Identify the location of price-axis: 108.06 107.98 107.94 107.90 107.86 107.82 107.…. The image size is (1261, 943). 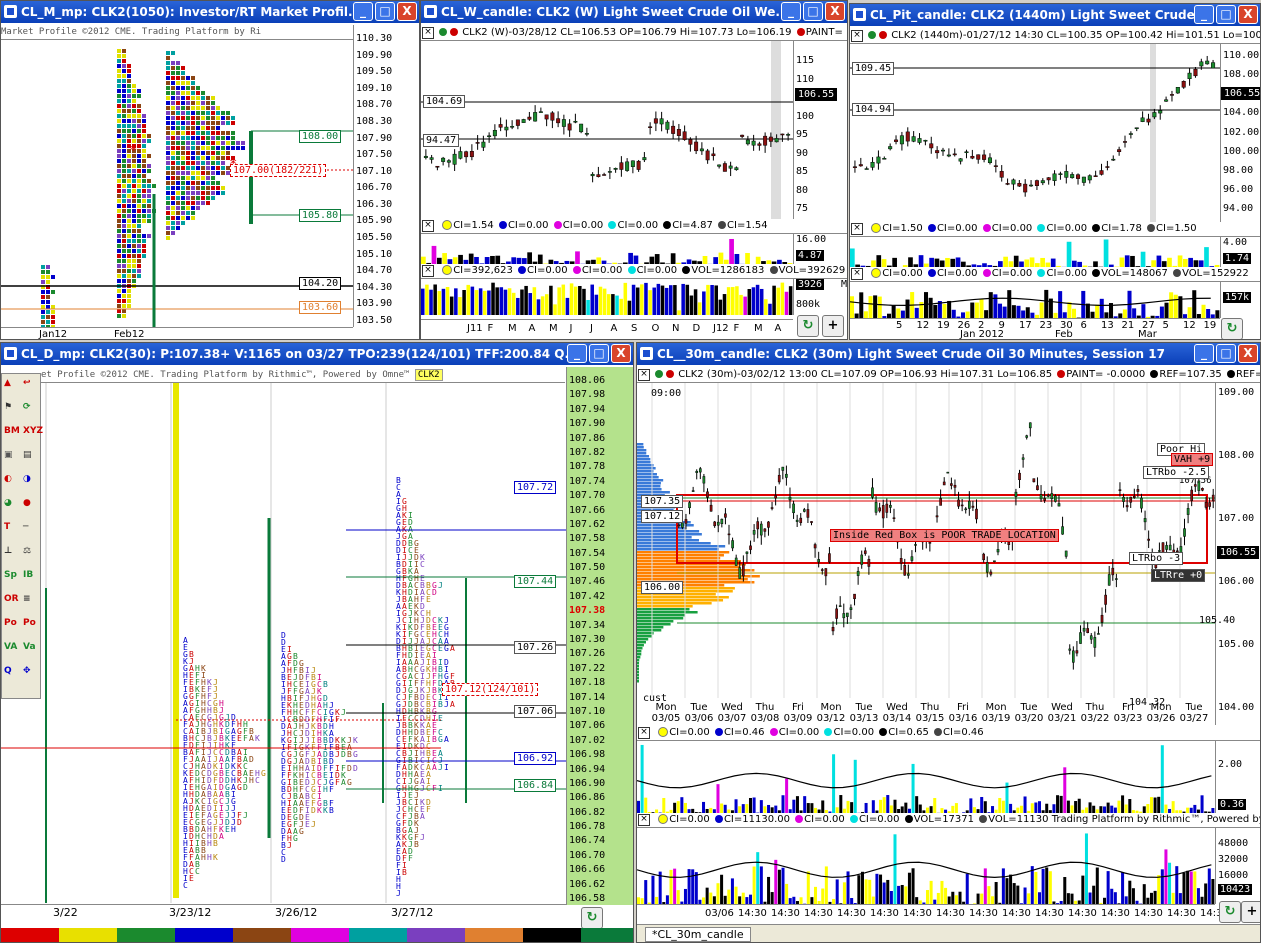
(599, 636).